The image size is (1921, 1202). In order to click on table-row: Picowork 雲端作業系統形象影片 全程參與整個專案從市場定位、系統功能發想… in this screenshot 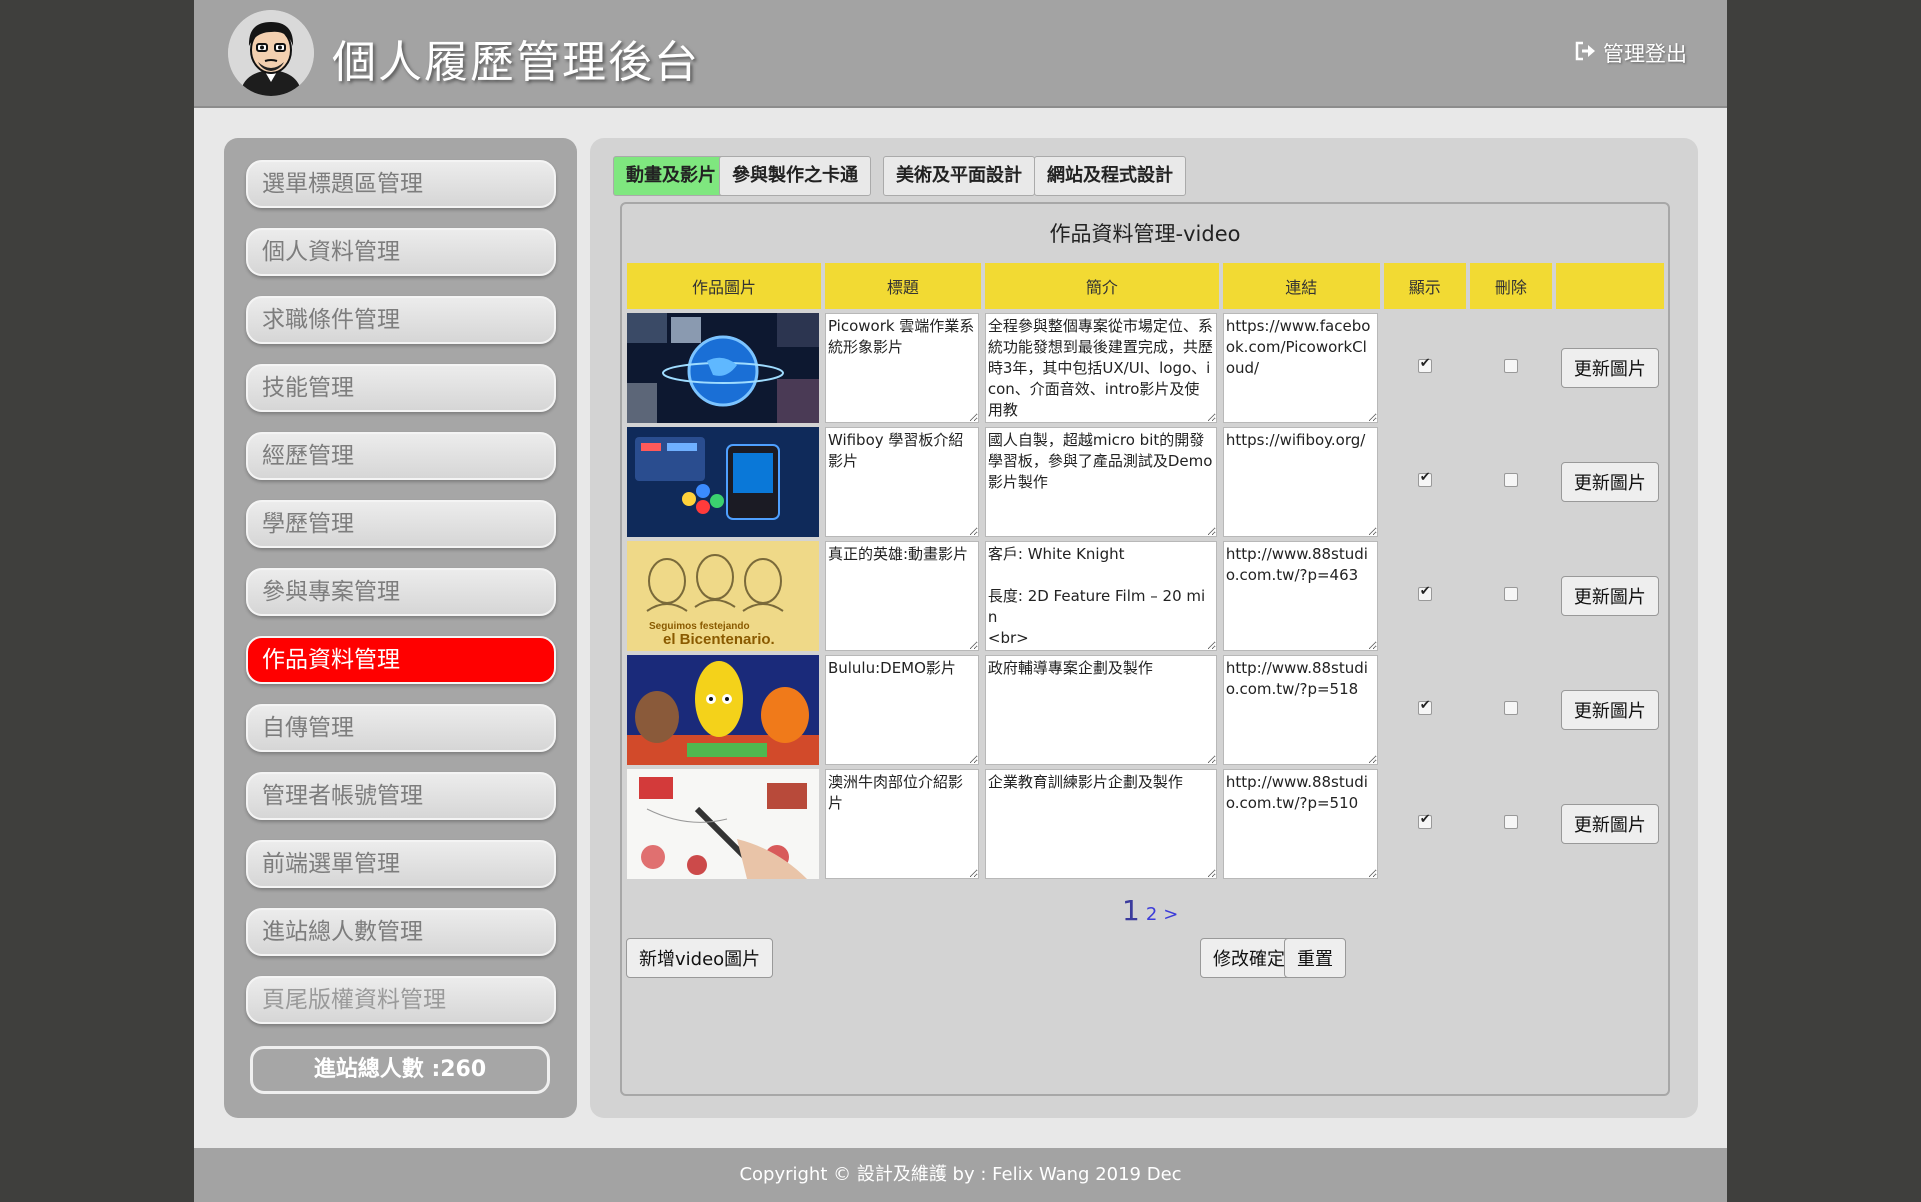, I will do `click(1145, 368)`.